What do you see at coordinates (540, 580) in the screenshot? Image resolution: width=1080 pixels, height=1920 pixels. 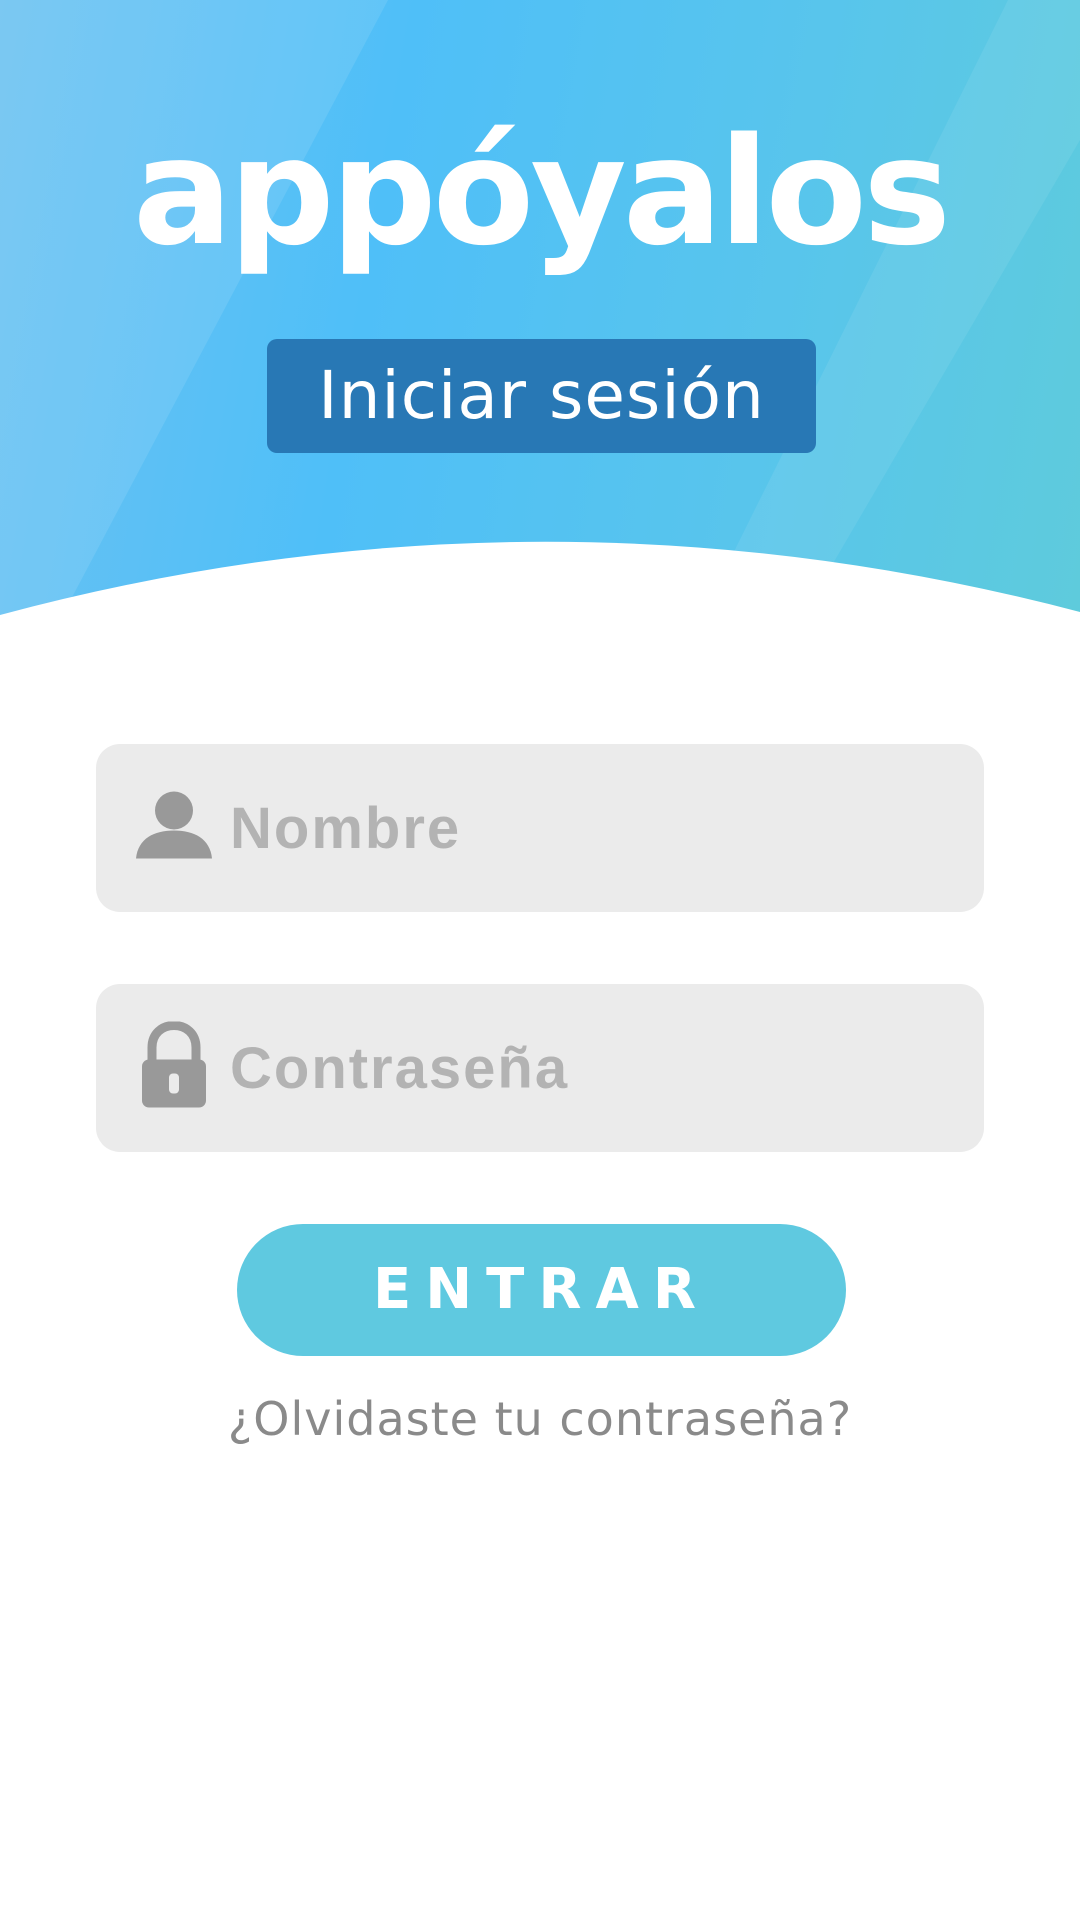 I see `header-curve-divider` at bounding box center [540, 580].